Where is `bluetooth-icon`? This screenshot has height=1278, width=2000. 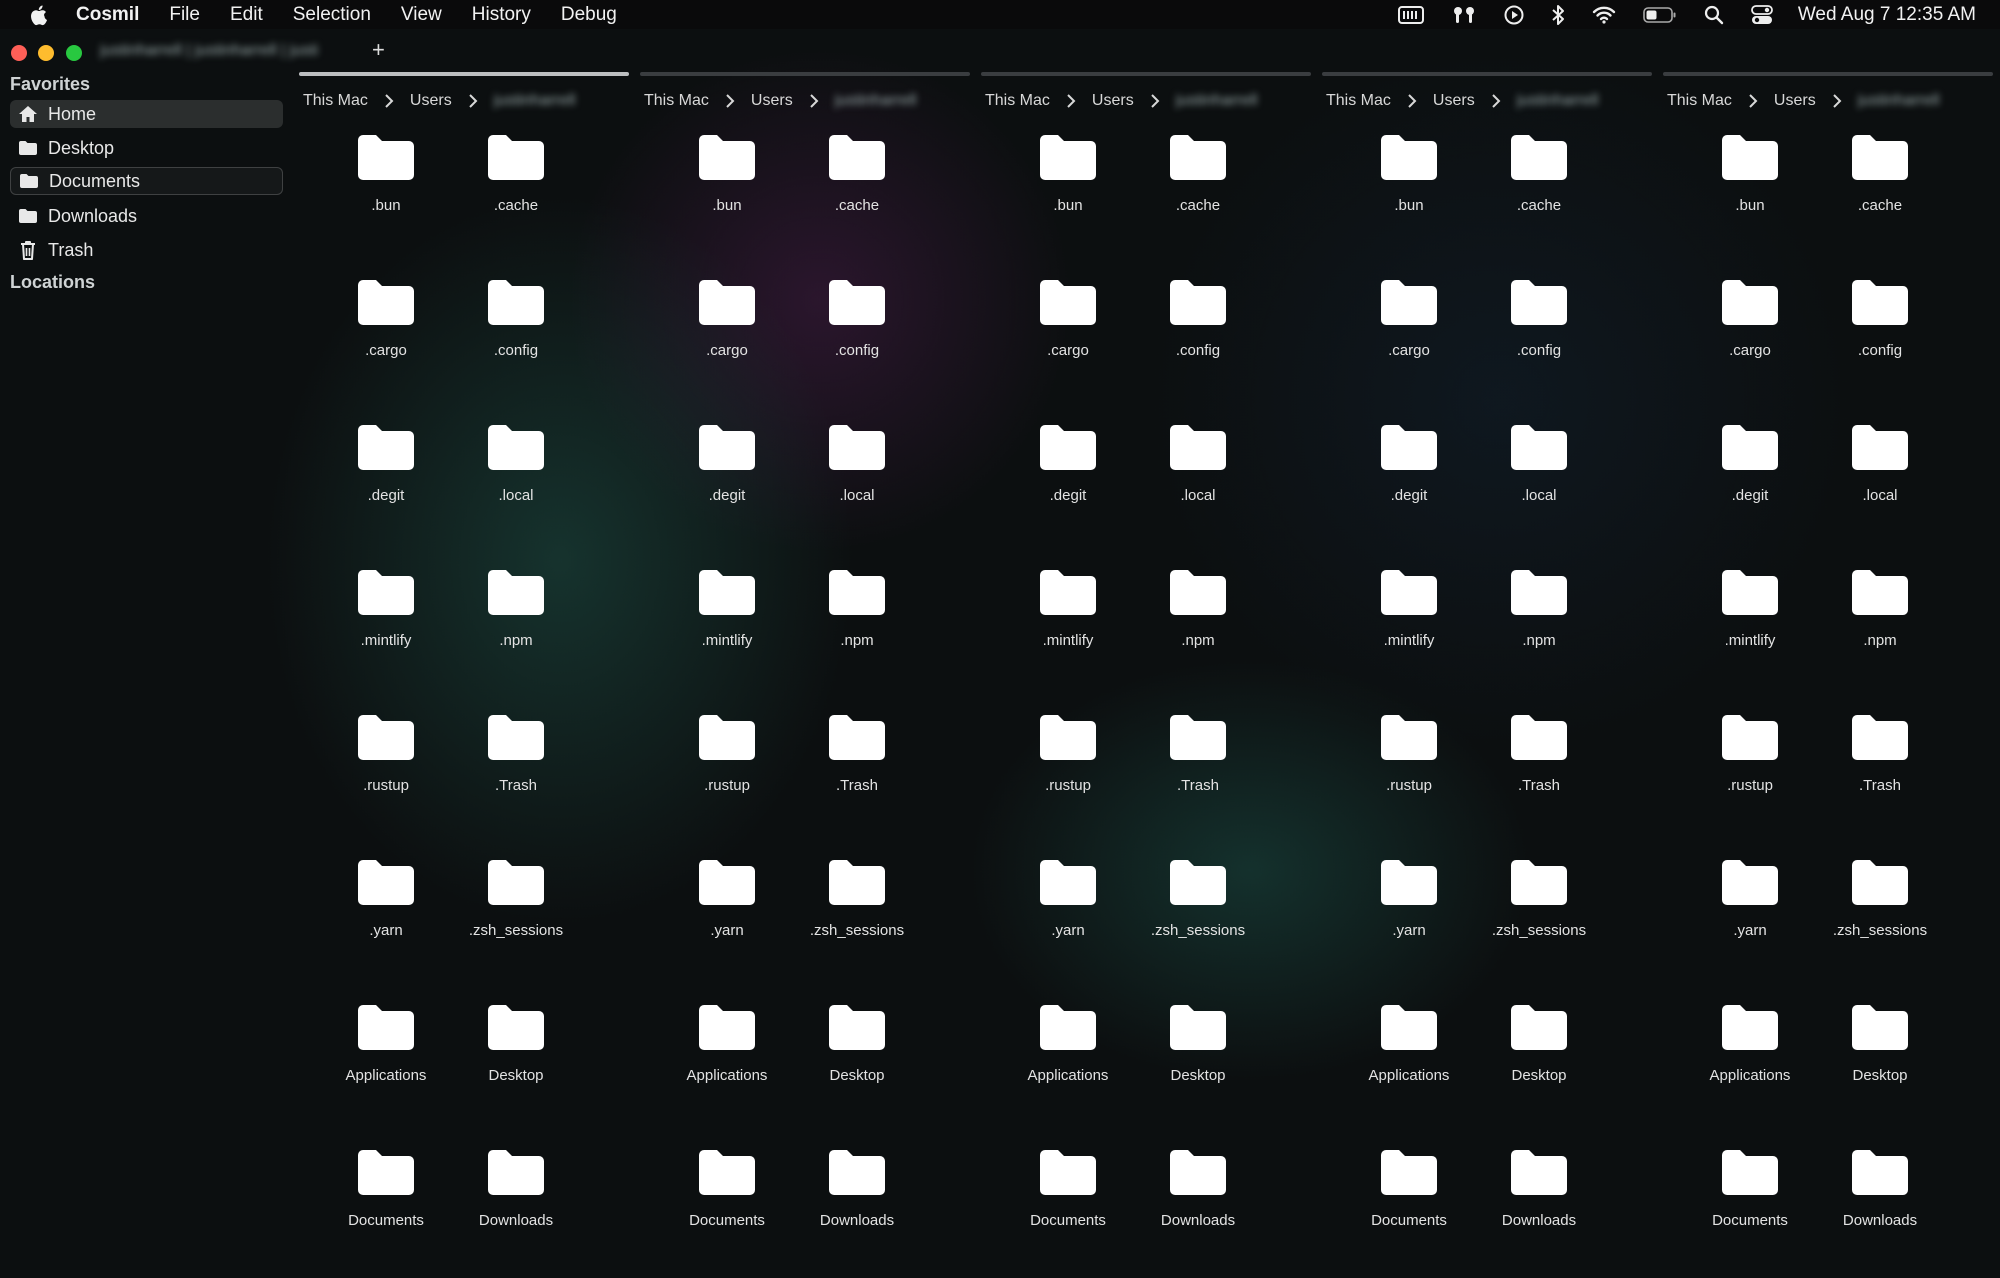
bluetooth-icon is located at coordinates (1558, 15).